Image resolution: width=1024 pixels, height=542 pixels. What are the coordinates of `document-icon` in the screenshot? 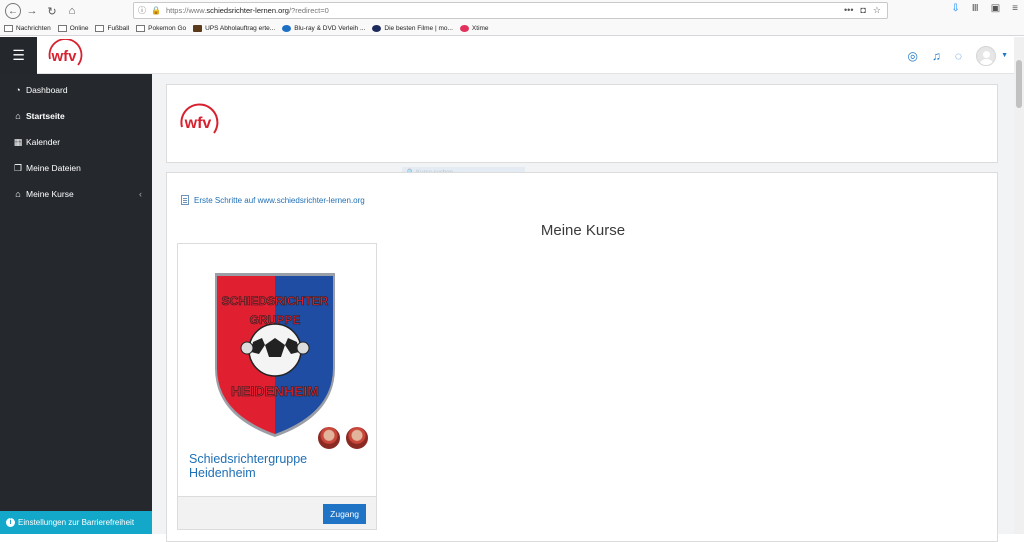 It's located at (185, 200).